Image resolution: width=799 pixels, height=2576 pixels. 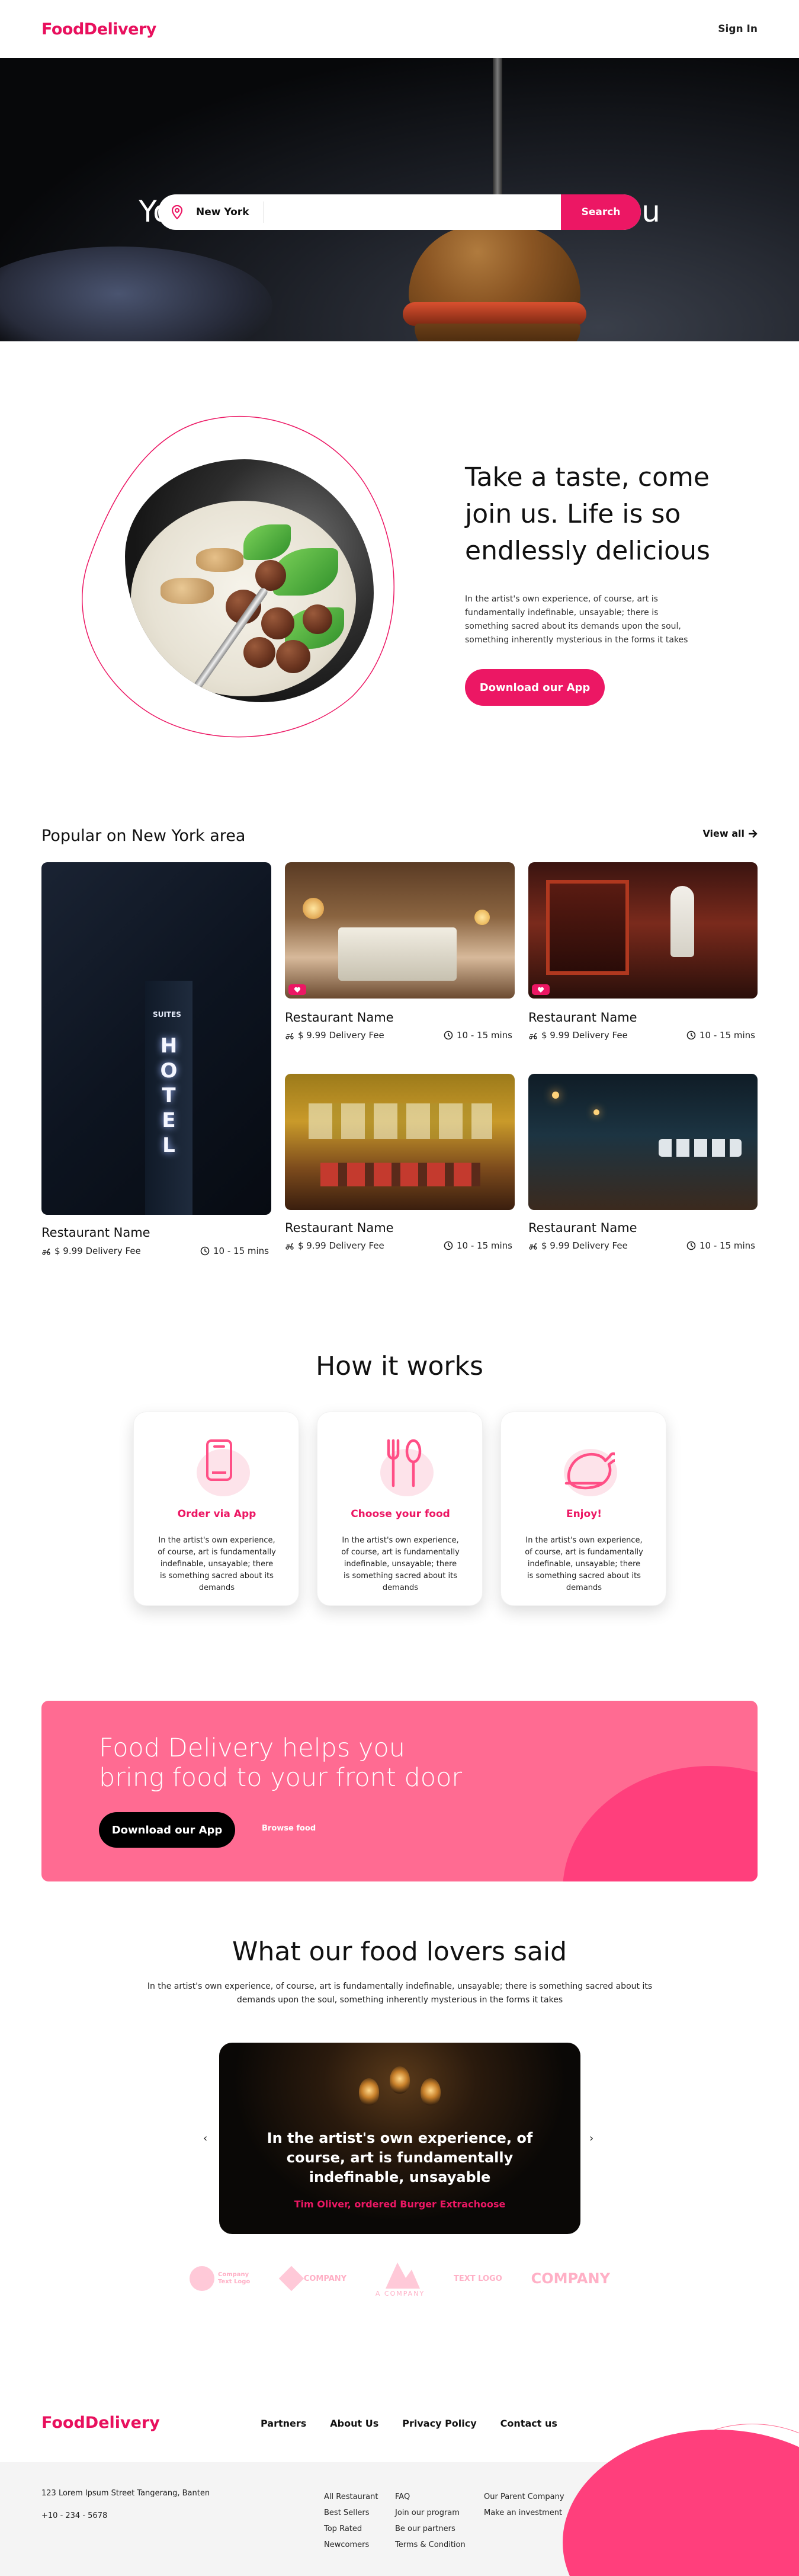 I want to click on bartender, so click(x=682, y=921).